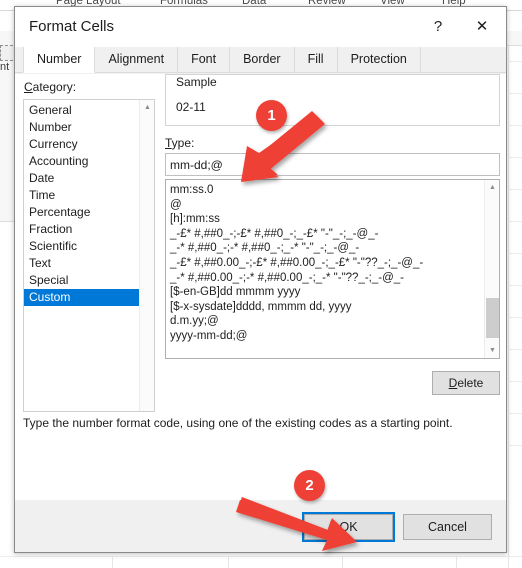 The image size is (522, 568). I want to click on cancel-button: Cancel, so click(447, 527).